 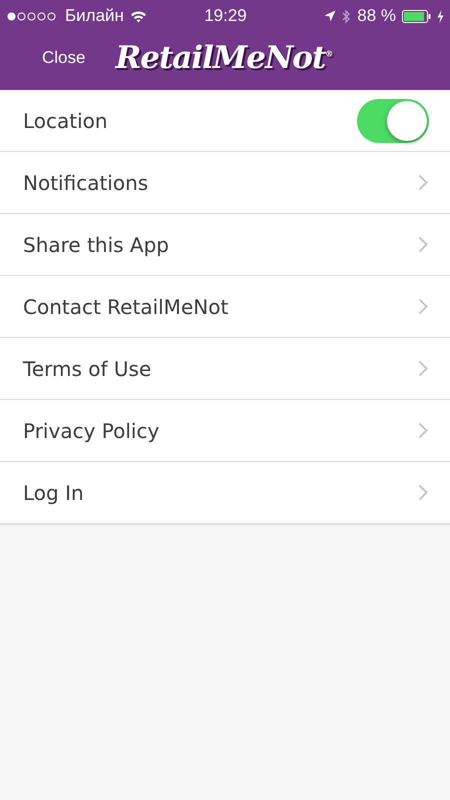 I want to click on menu-item: Privacy Policy, so click(x=225, y=431).